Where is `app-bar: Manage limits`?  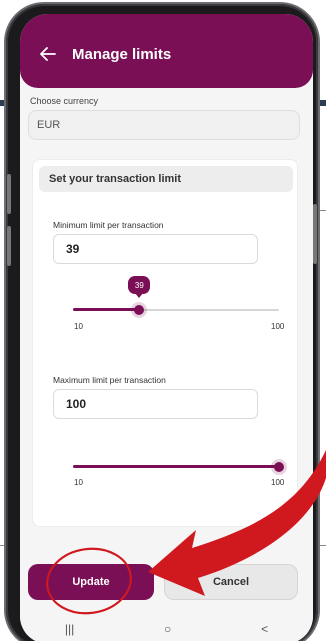 app-bar: Manage limits is located at coordinates (166, 51).